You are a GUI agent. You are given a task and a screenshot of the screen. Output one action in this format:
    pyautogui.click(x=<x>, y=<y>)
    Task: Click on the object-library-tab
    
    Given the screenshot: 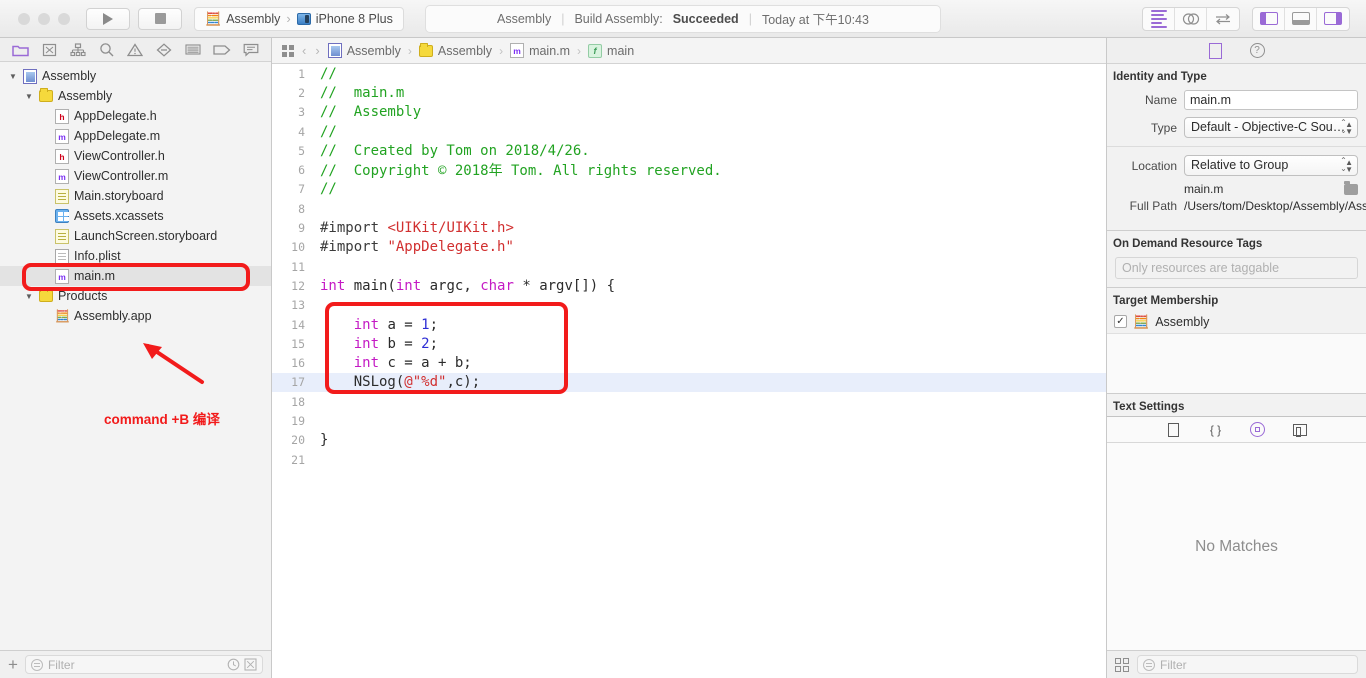 What is the action you would take?
    pyautogui.click(x=1258, y=430)
    